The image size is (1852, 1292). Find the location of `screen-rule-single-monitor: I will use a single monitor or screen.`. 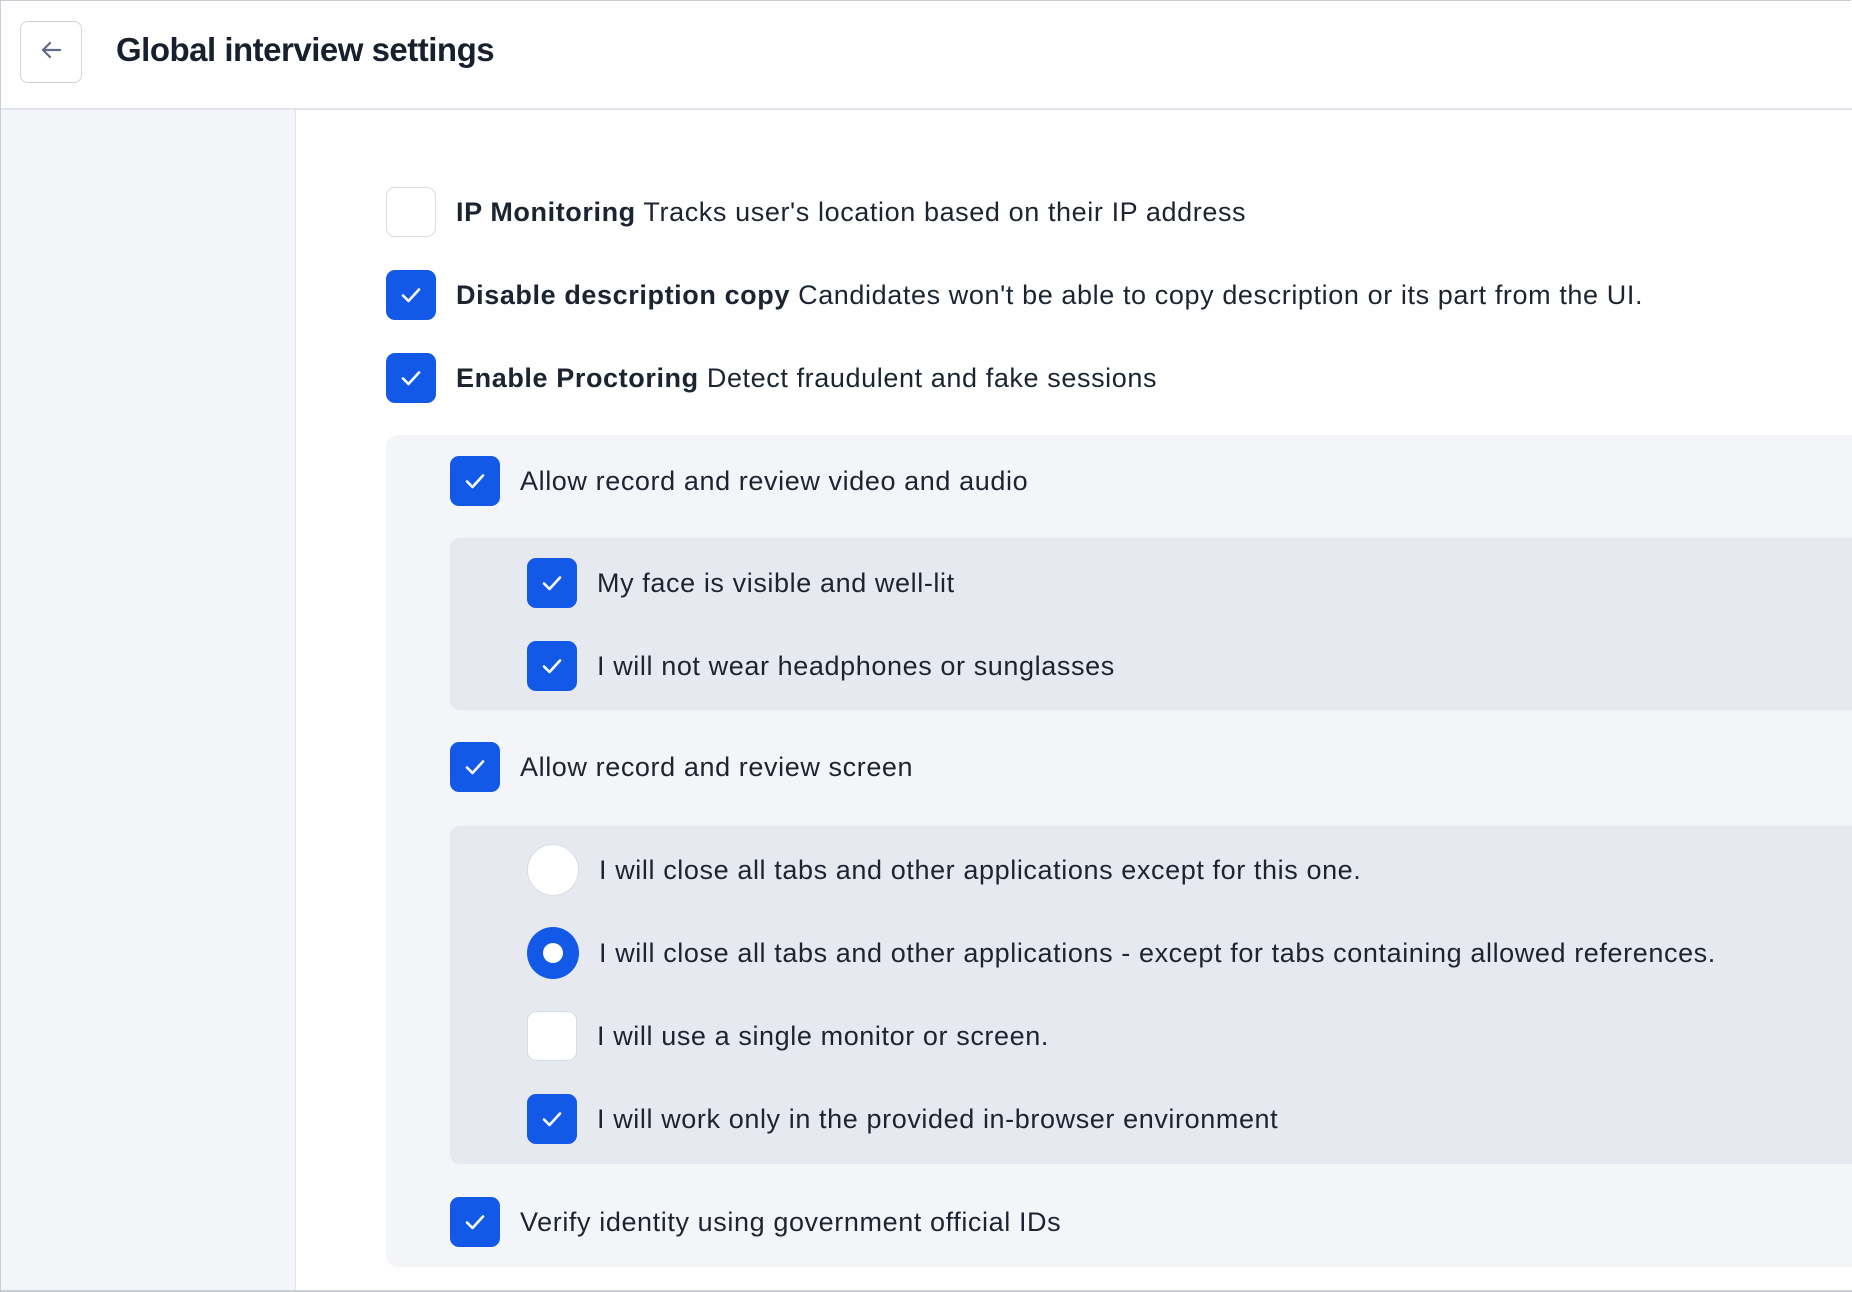

screen-rule-single-monitor: I will use a single monitor or screen. is located at coordinates (788, 1036).